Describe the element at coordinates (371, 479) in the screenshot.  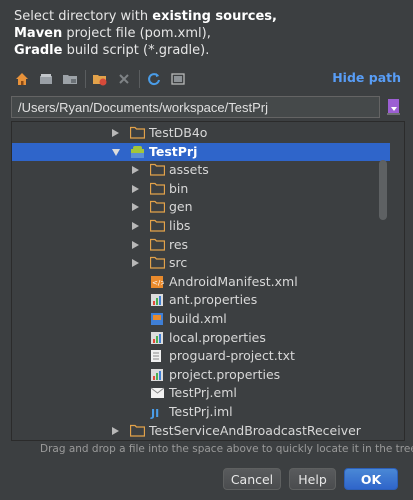
I see `ok-button: OK` at that location.